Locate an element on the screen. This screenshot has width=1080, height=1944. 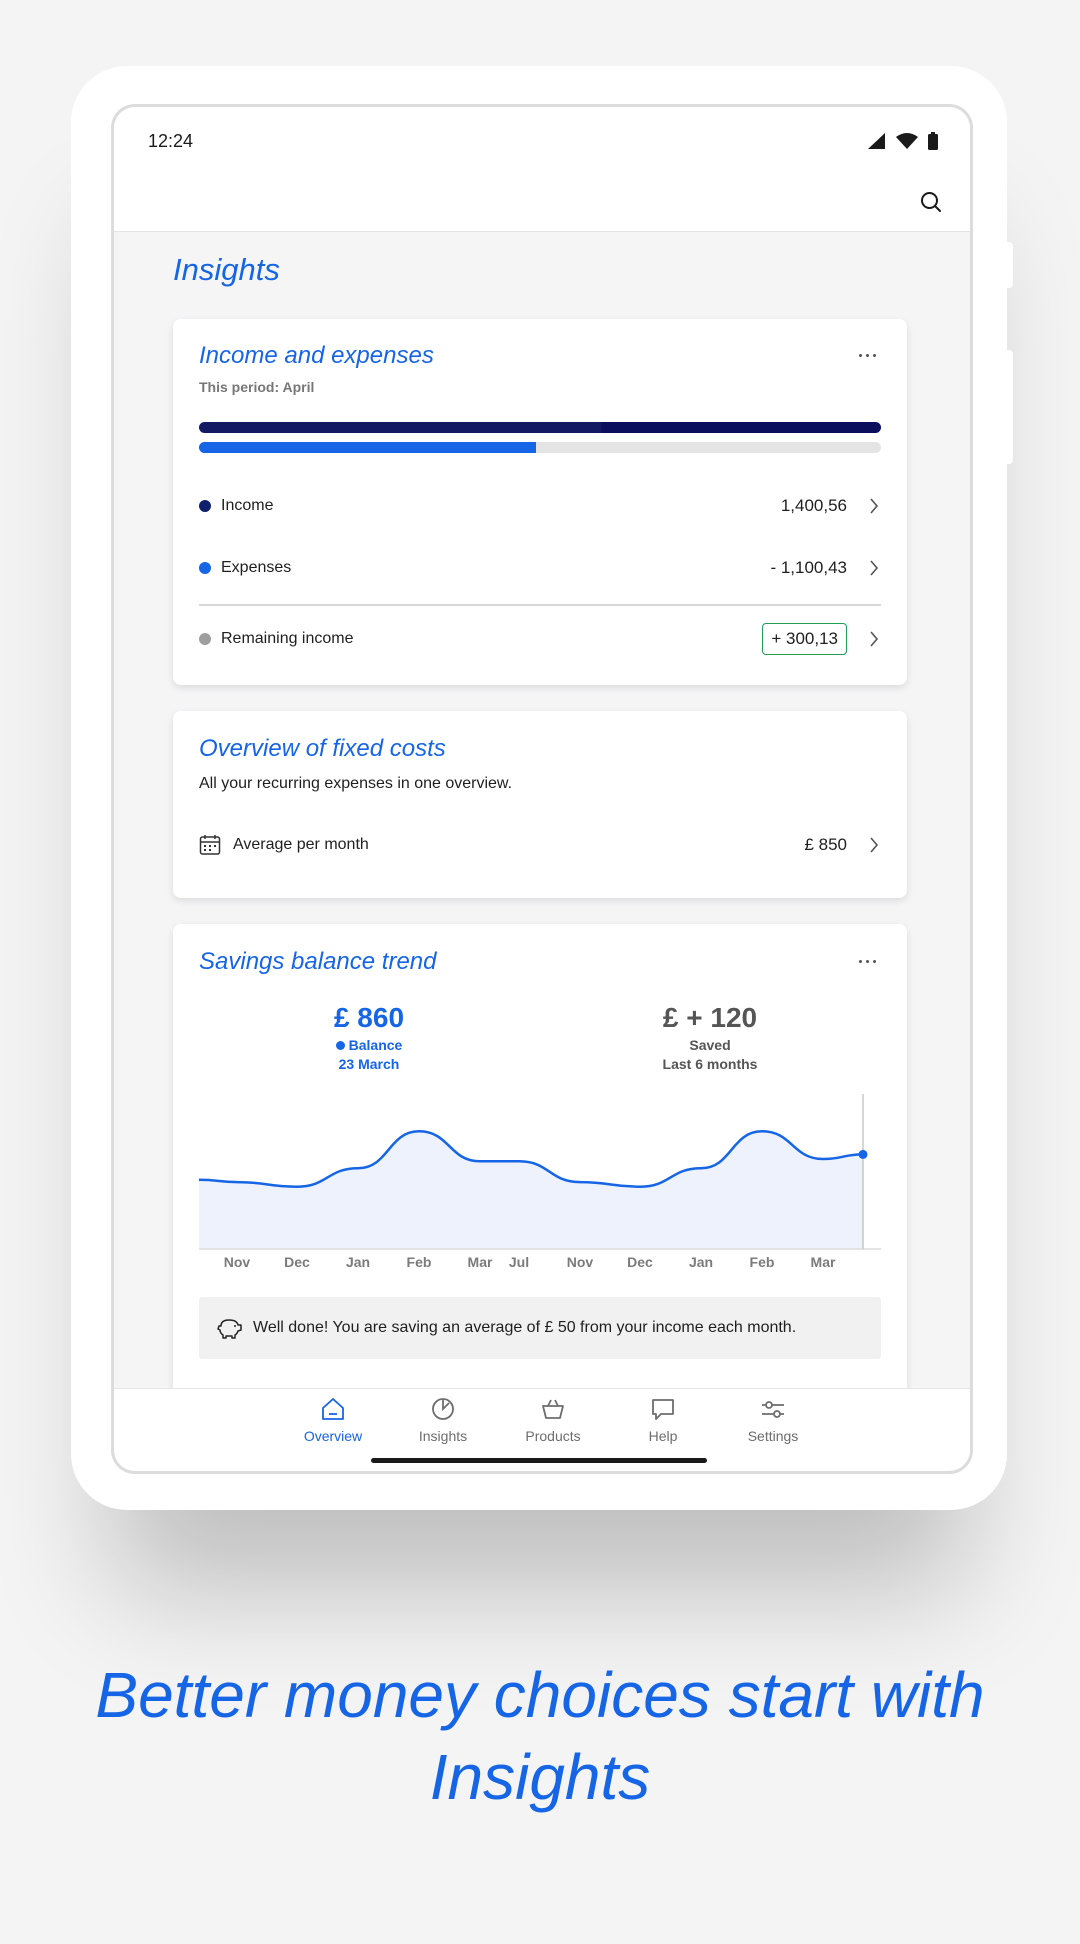
income-label: Income is located at coordinates (247, 505).